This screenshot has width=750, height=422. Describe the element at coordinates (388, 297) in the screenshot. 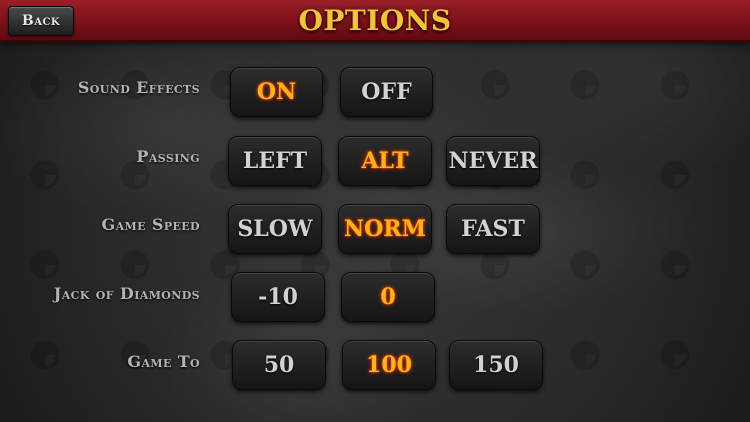

I see `jack-0-button: 0` at that location.